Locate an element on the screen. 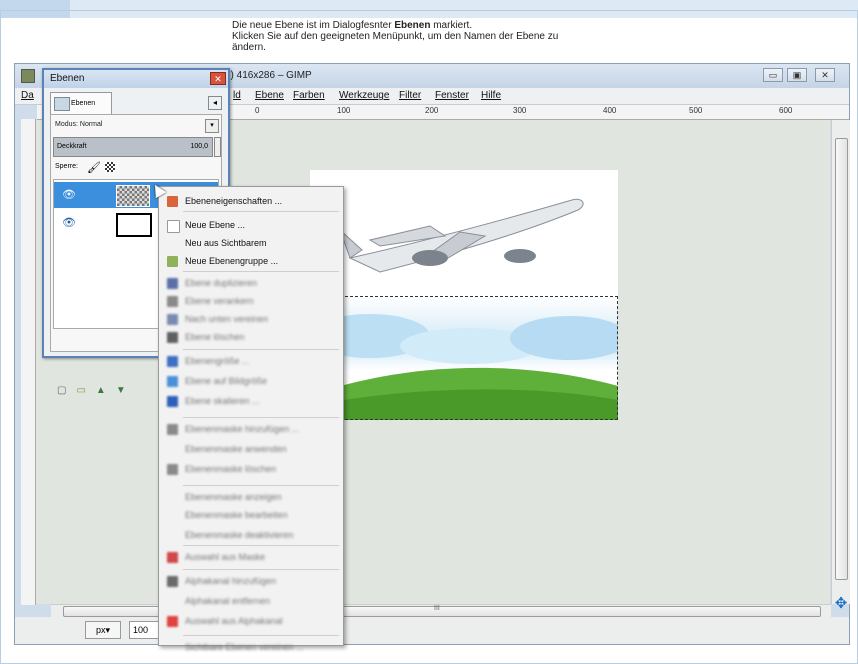 The height and width of the screenshot is (664, 858). context-menu-label: Ebenenmaske deaktivieren is located at coordinates (239, 535).